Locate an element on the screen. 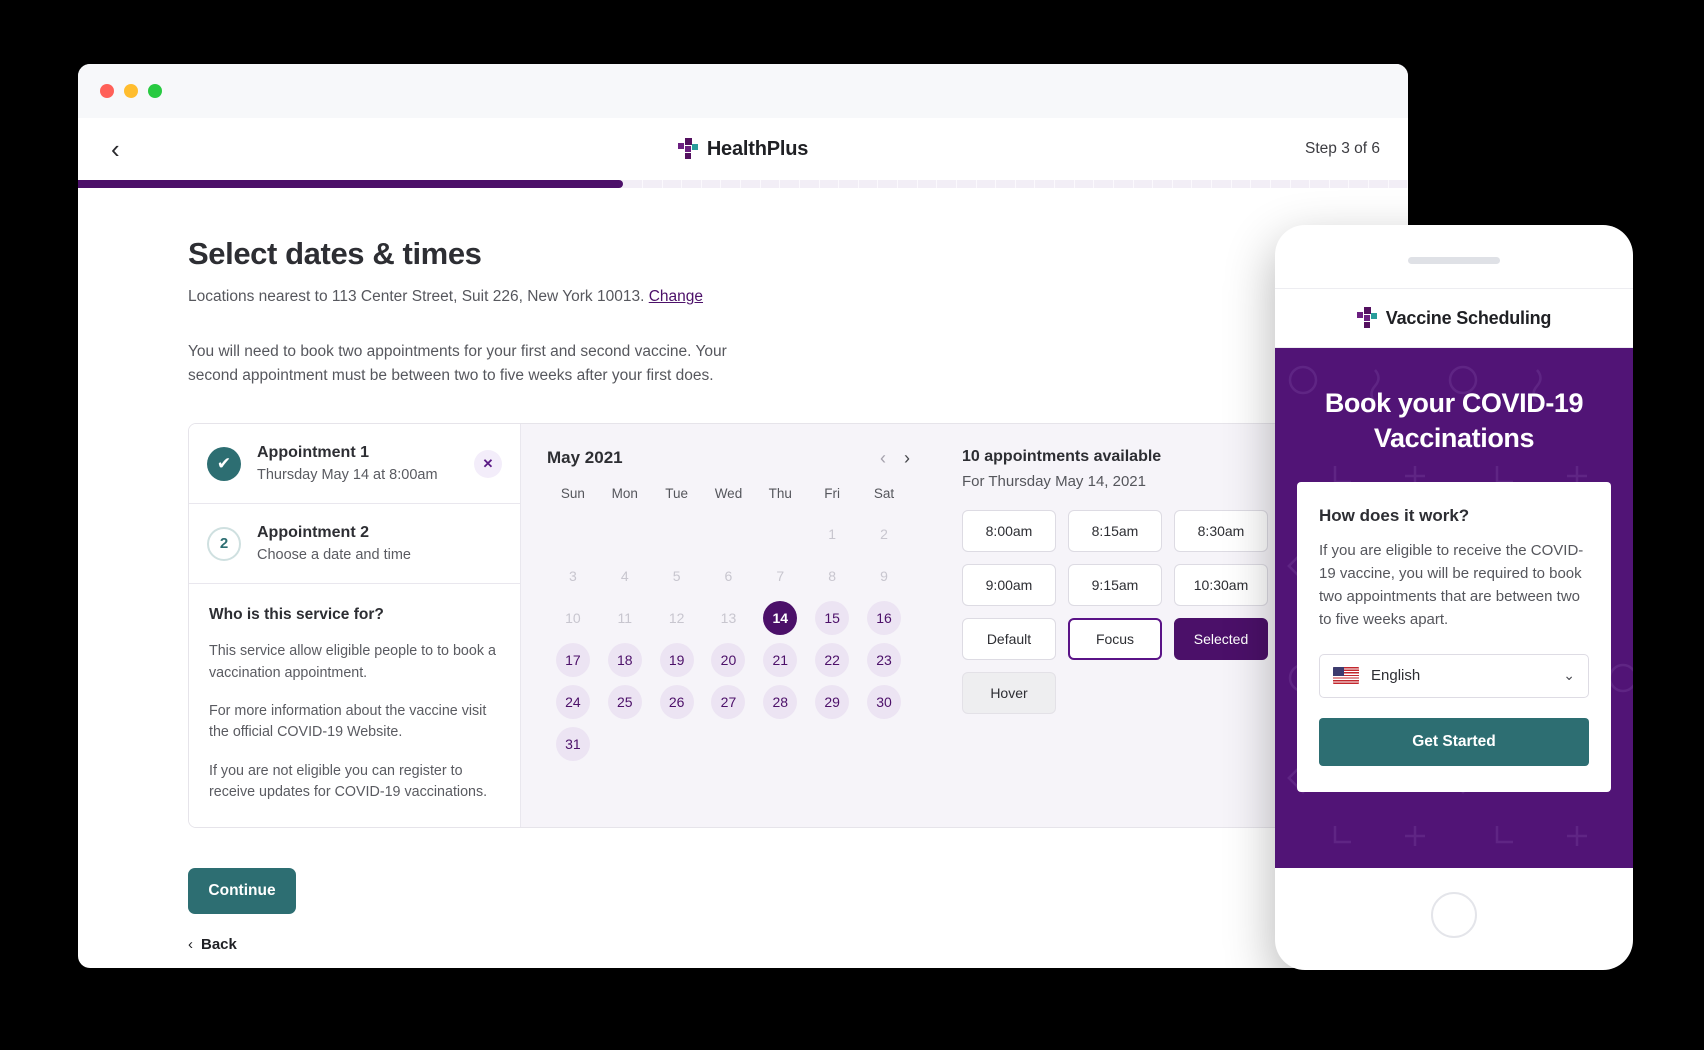  step-indicator: Step 3 of 6 is located at coordinates (1342, 148).